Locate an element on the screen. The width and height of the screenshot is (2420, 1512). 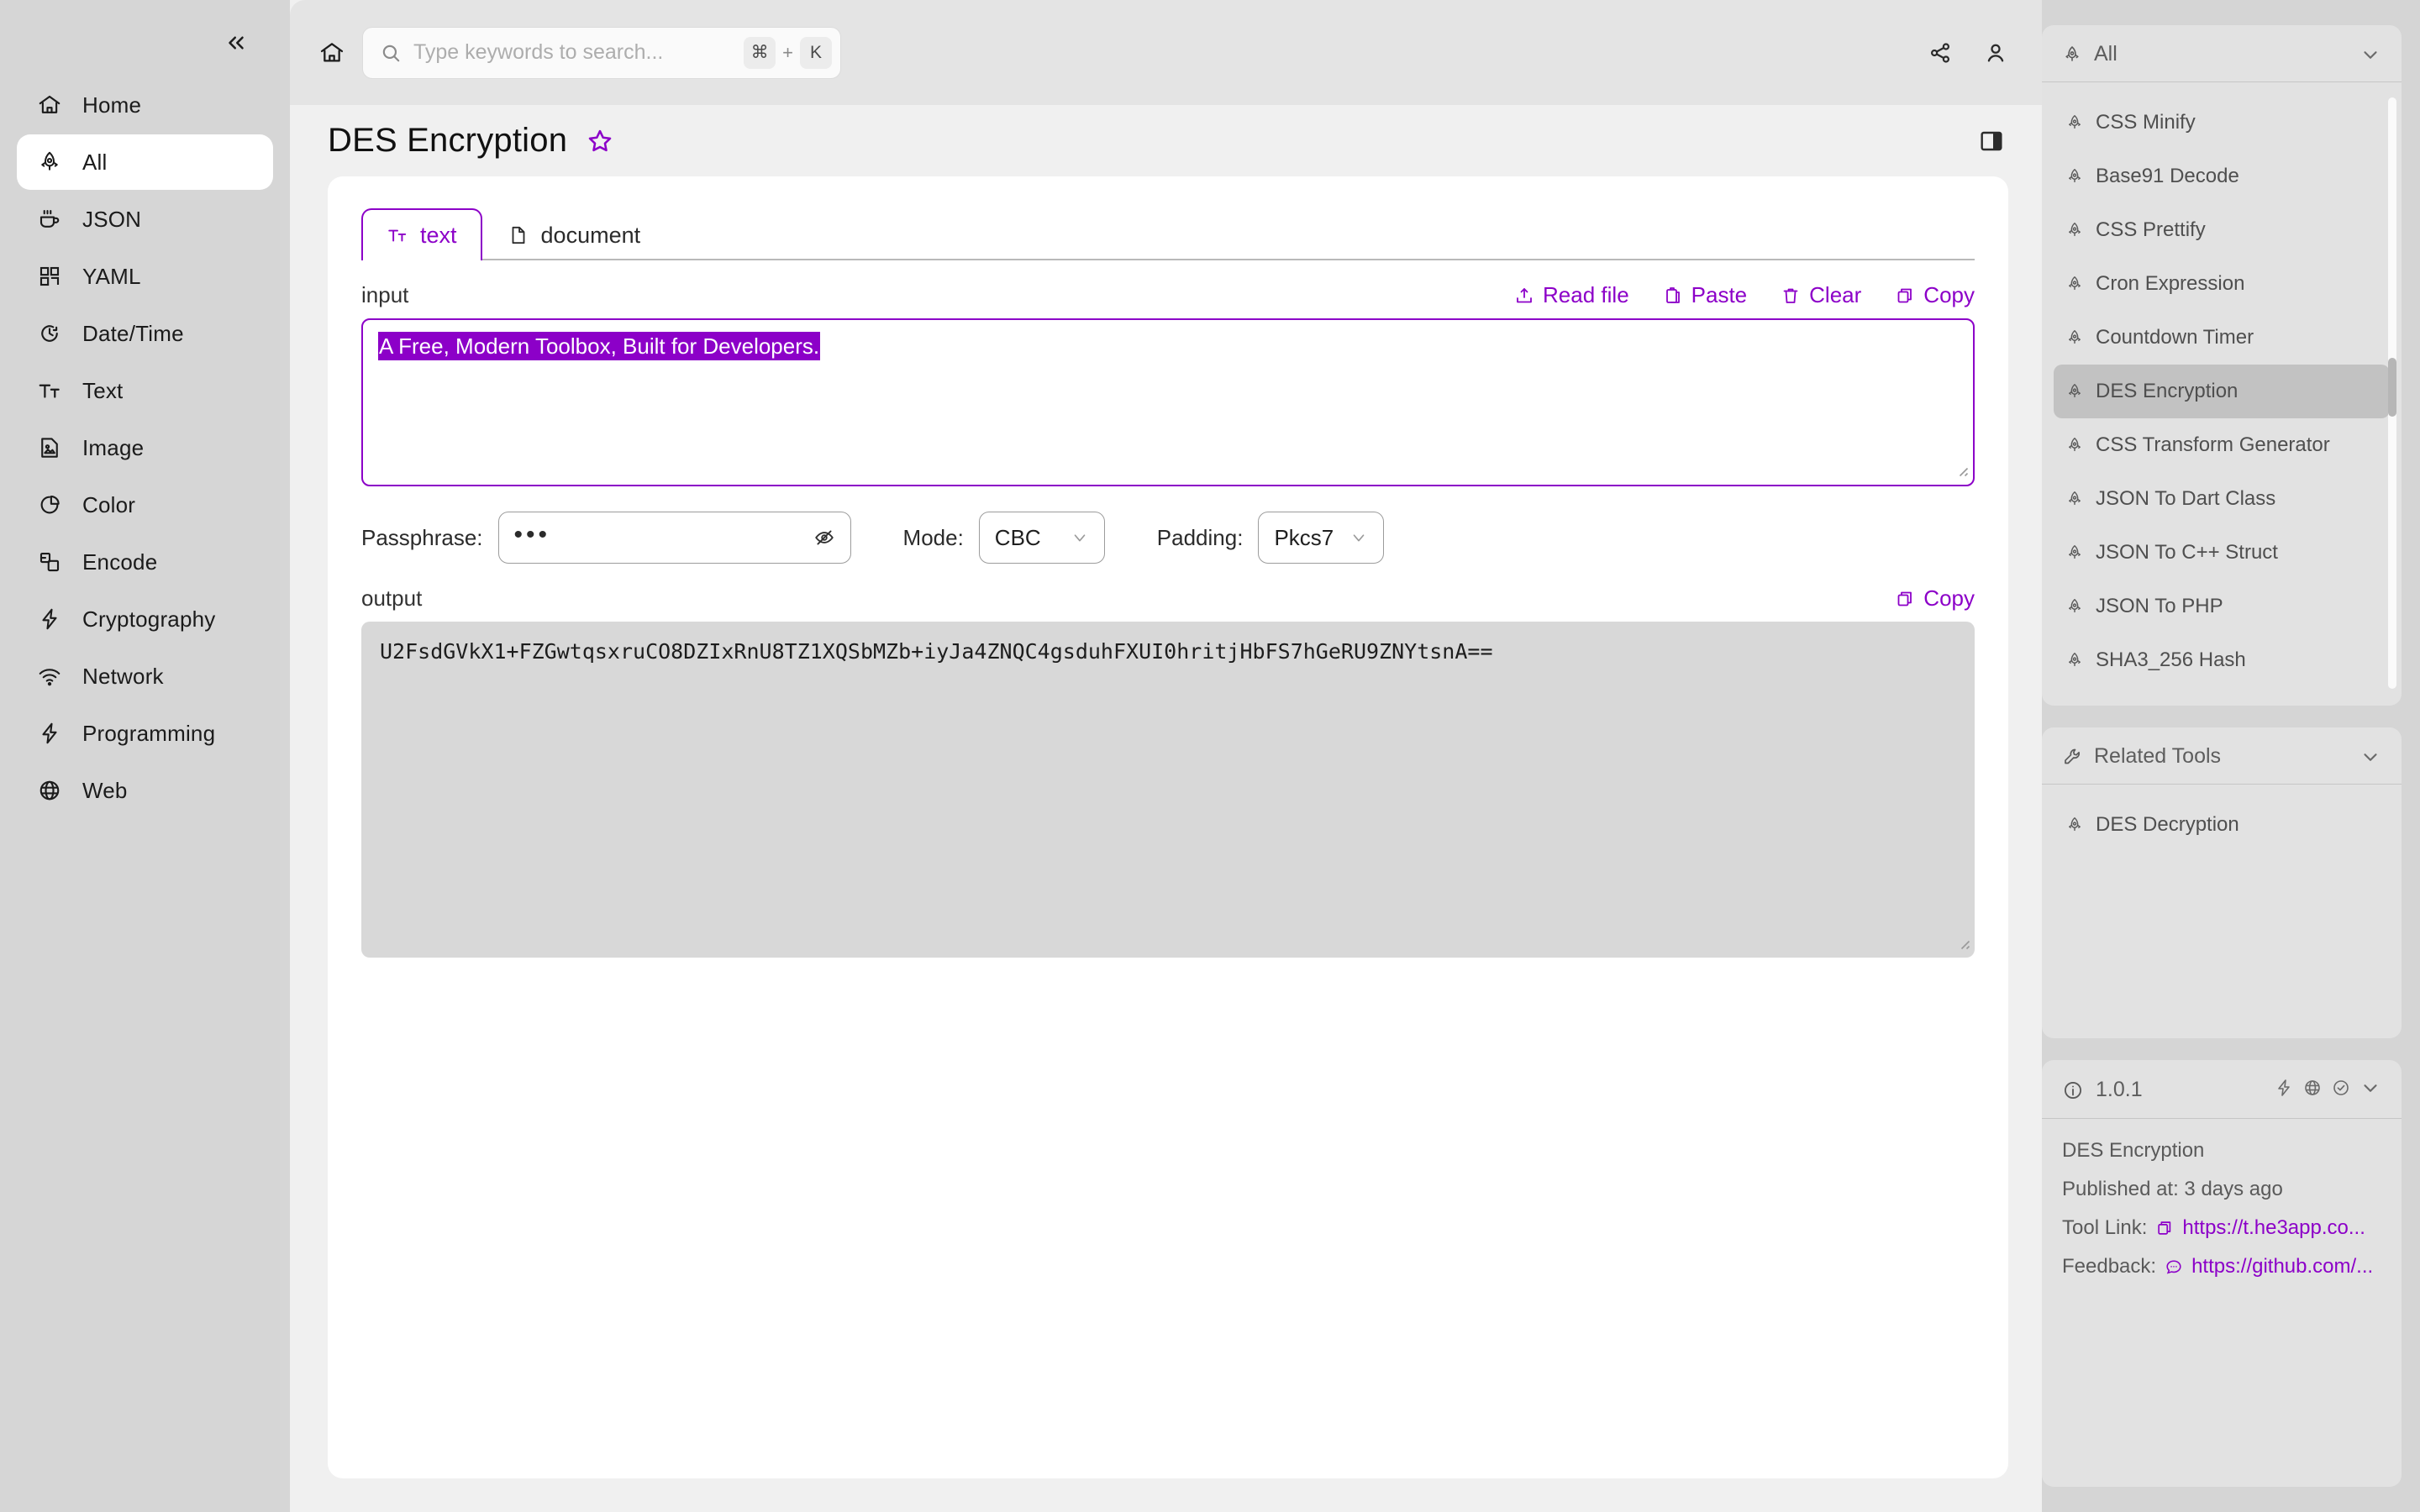
message-icon is located at coordinates (2174, 1266).